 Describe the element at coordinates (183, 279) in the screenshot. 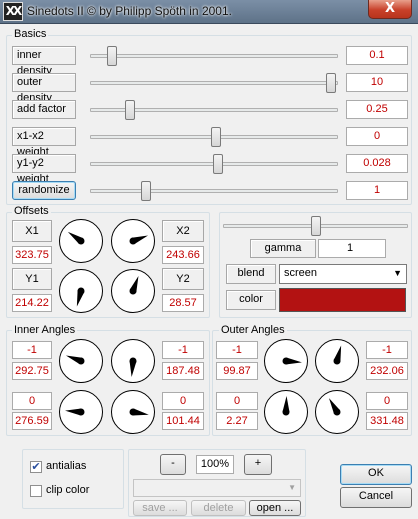

I see `y2-label: Y2` at that location.